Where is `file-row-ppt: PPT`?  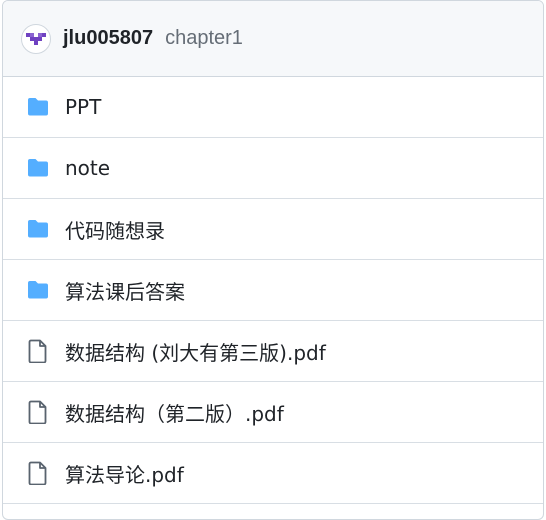 file-row-ppt: PPT is located at coordinates (273, 107).